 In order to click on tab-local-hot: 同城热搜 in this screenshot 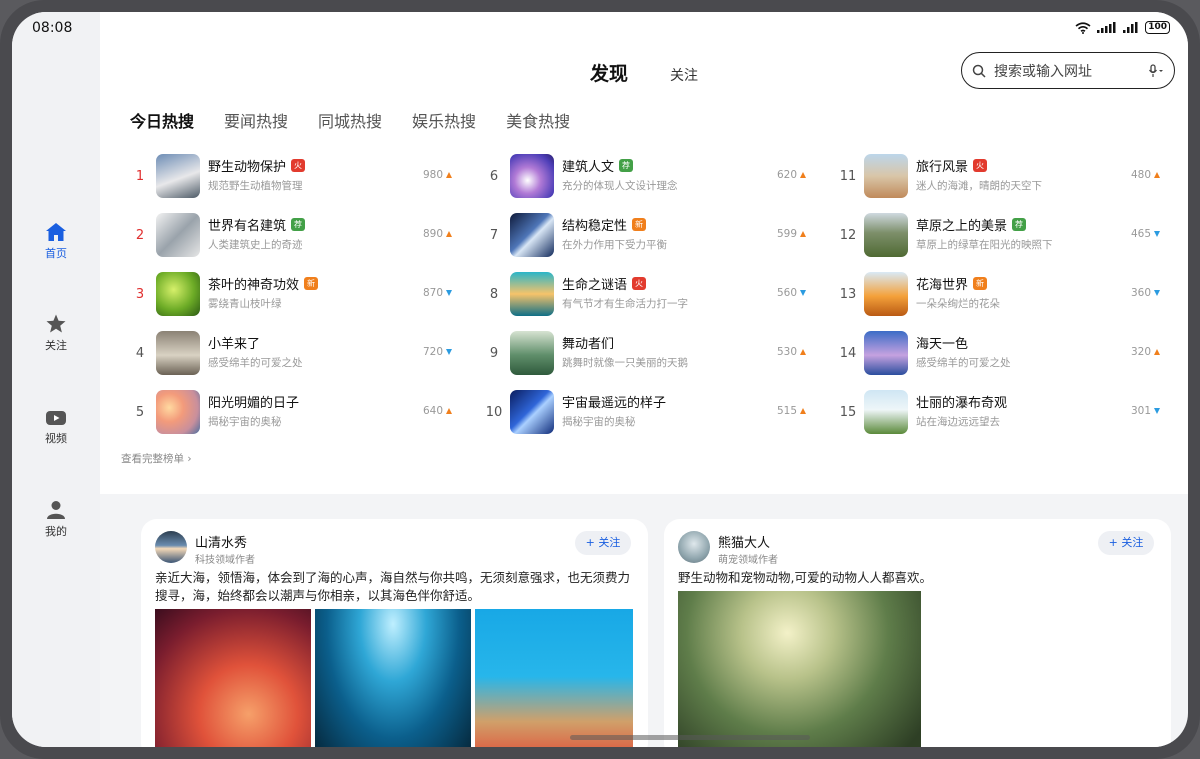, I will do `click(350, 120)`.